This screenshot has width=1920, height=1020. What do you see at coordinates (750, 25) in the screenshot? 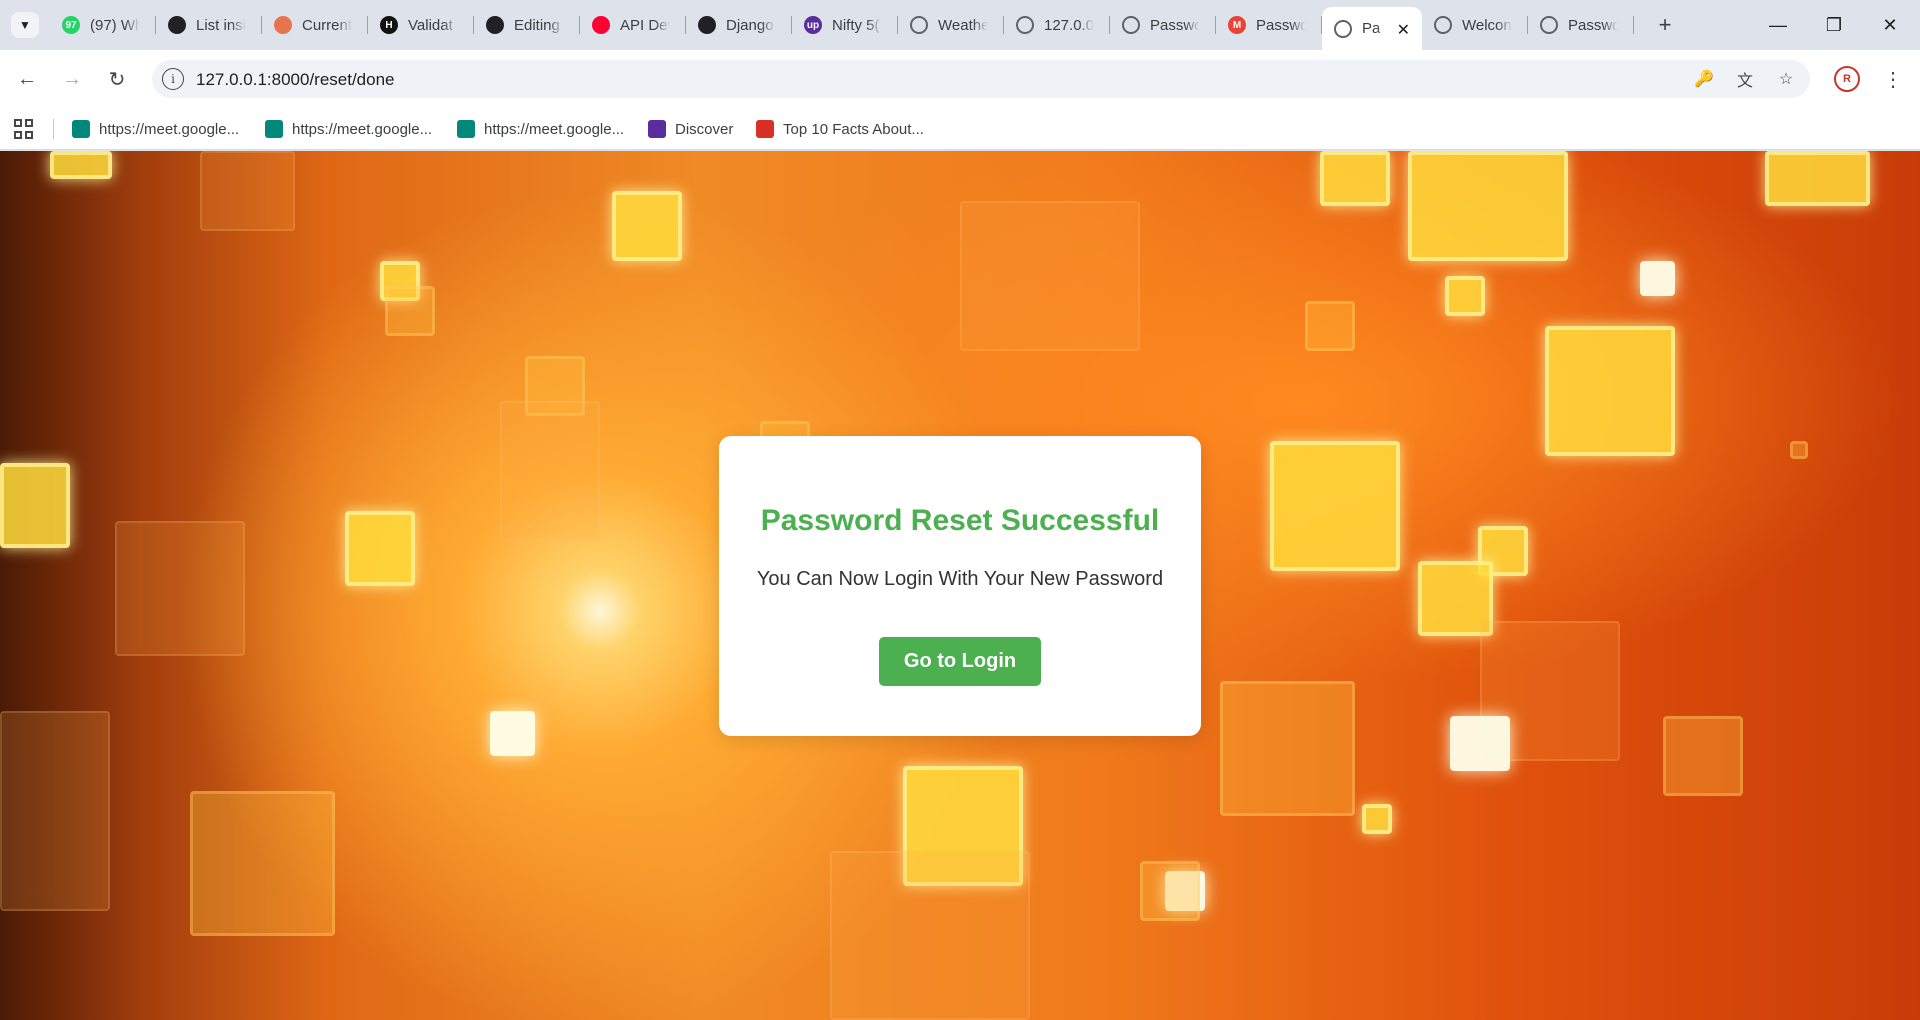
I see `tab-title: Django` at bounding box center [750, 25].